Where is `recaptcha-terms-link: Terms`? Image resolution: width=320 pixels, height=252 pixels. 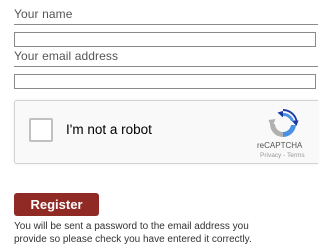 recaptcha-terms-link: Terms is located at coordinates (296, 155).